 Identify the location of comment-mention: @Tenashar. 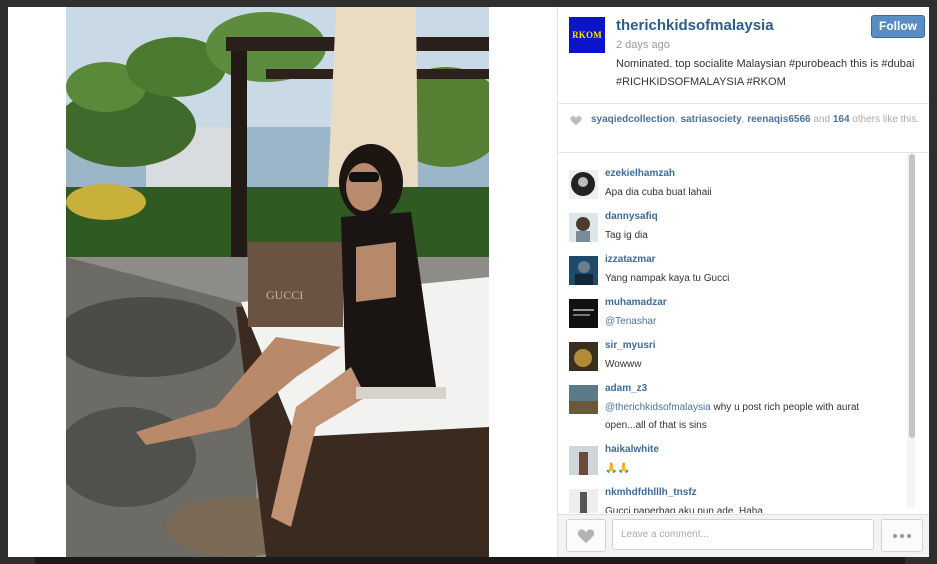
(630, 321).